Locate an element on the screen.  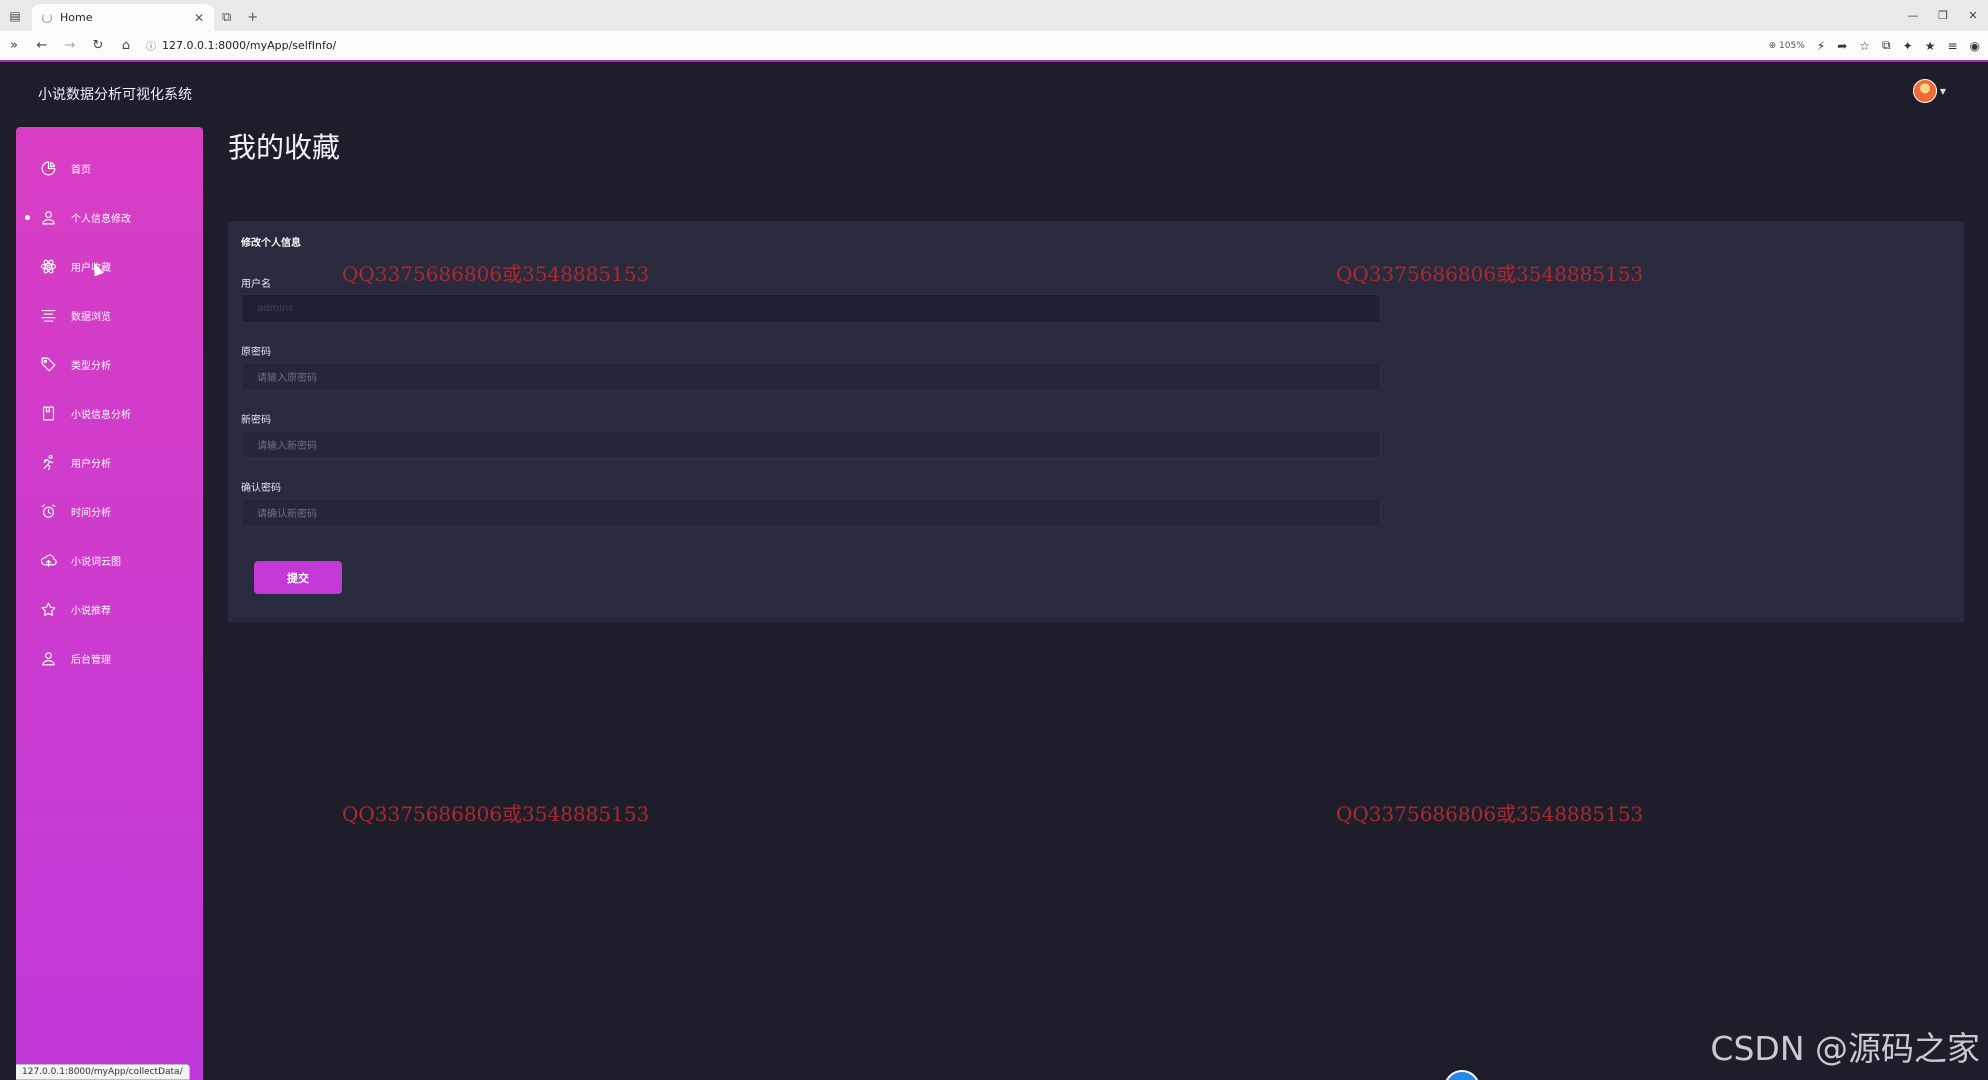
sidebar-item-label: 首页 is located at coordinates (81, 170).